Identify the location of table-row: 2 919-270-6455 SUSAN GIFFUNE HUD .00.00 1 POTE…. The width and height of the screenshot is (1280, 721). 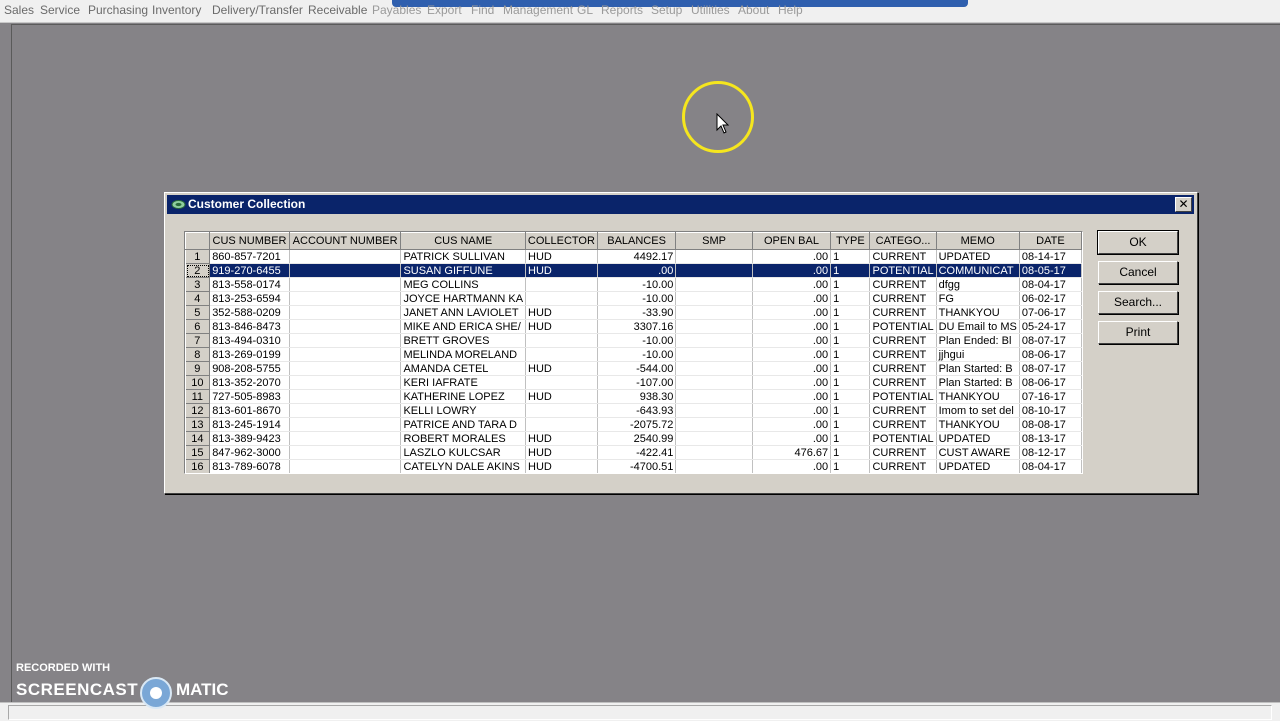
(633, 270).